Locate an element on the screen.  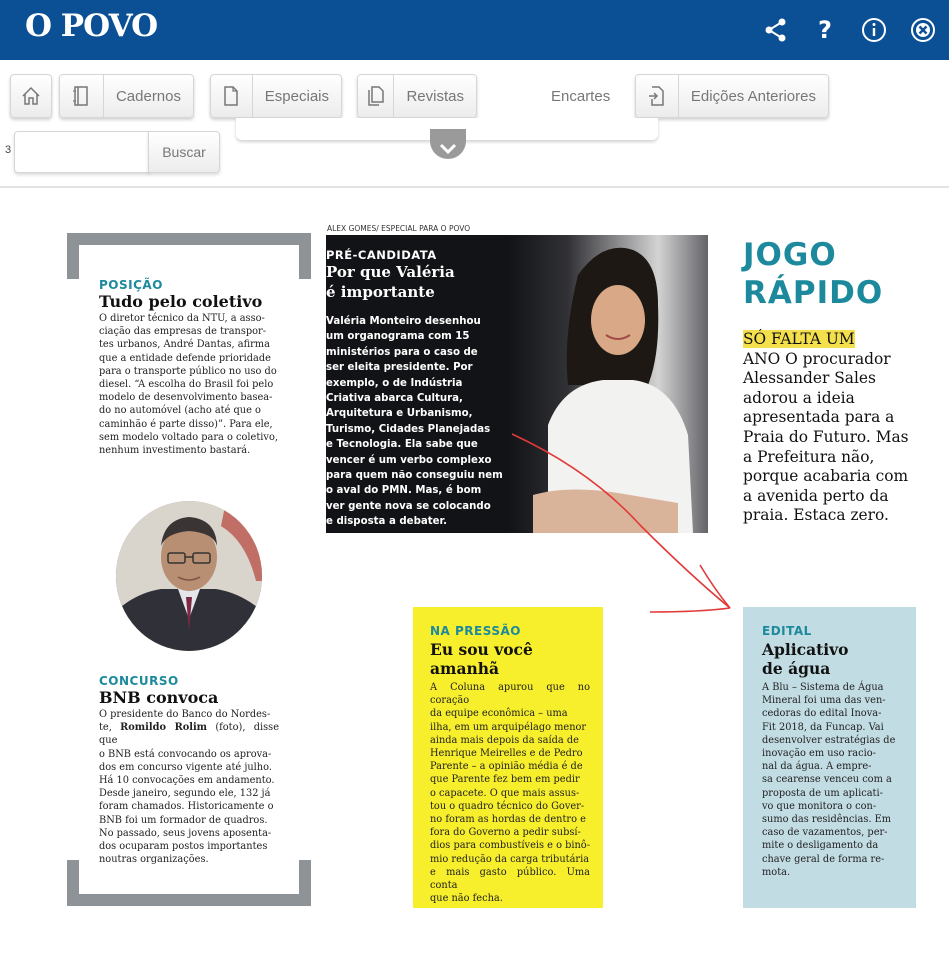
annotation-arrow is located at coordinates (621, 523).